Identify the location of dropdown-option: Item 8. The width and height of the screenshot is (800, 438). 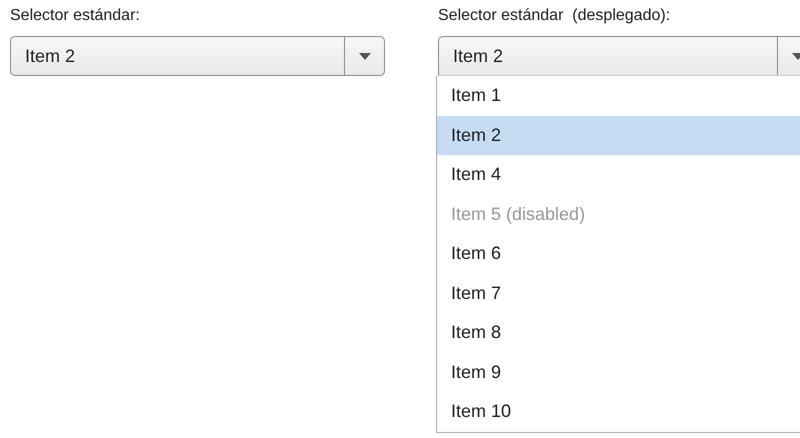
(618, 332).